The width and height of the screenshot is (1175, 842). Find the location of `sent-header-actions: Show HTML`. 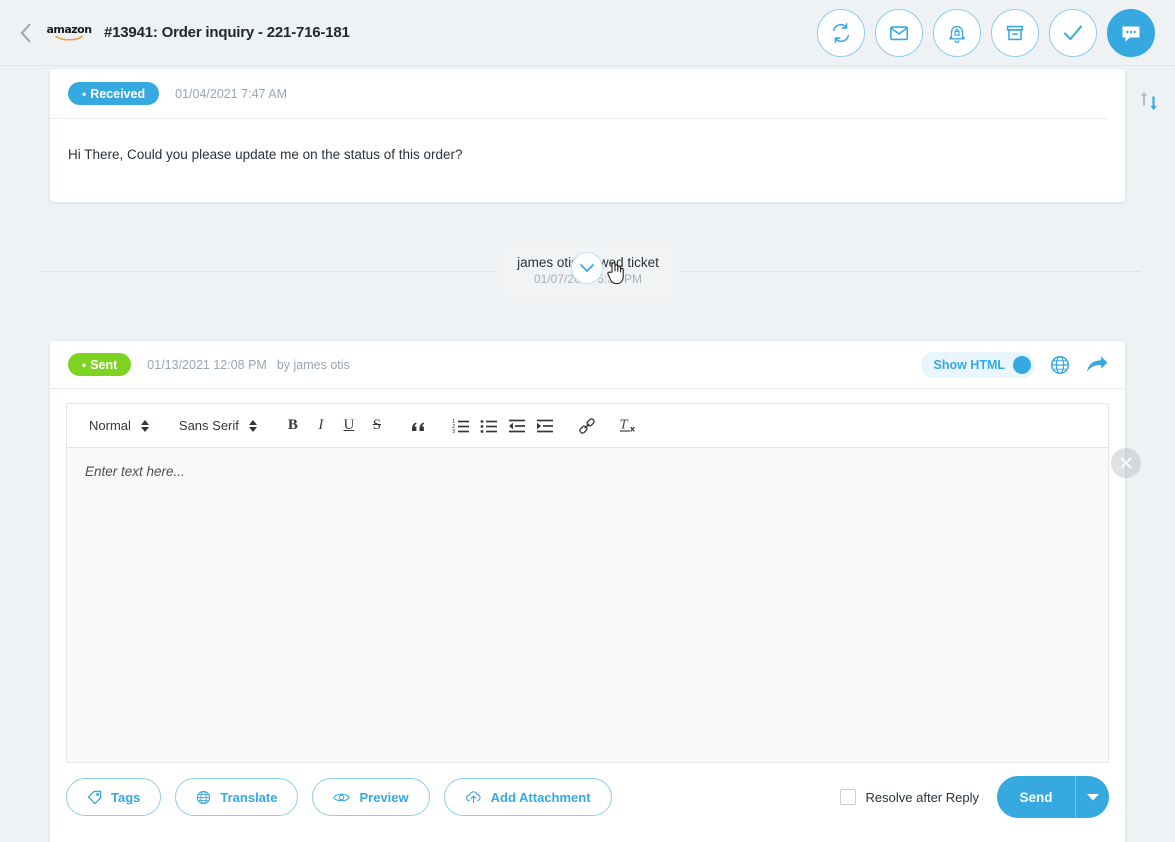

sent-header-actions: Show HTML is located at coordinates (1015, 365).